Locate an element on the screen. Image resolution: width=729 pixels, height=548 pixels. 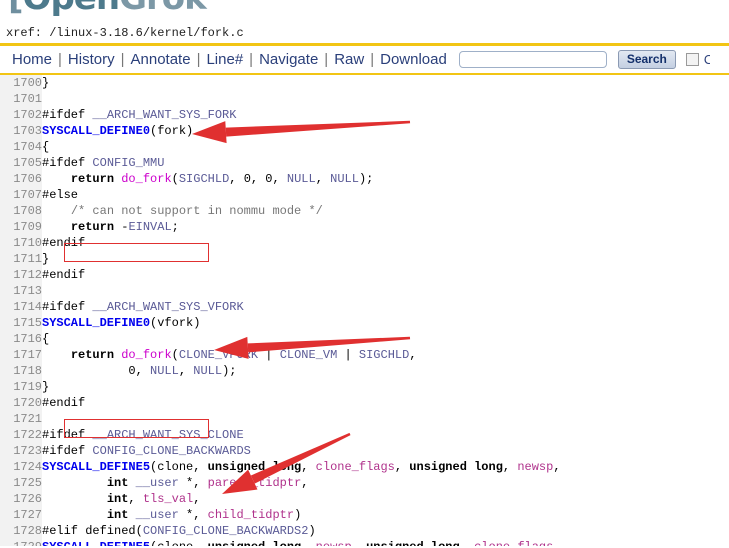
symbol-variable: parent_tidptr is located at coordinates (255, 483).